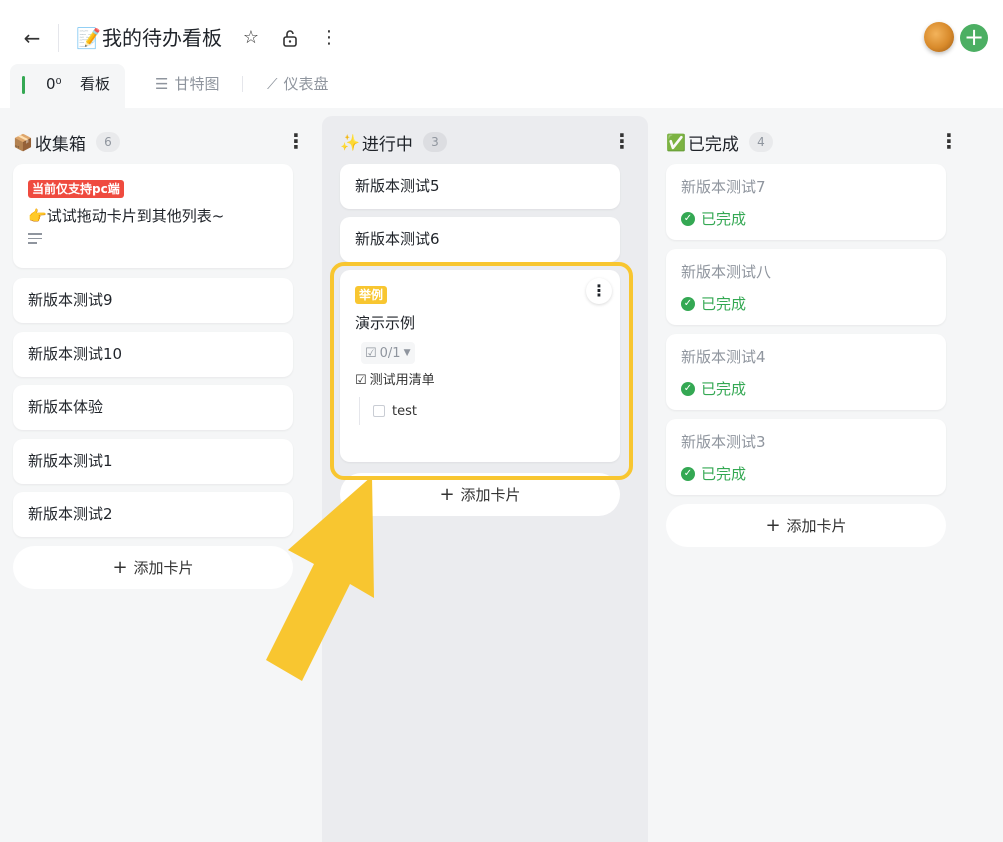 The height and width of the screenshot is (842, 1003). Describe the element at coordinates (481, 371) in the screenshot. I see `tutorial-highlight-frame` at that location.